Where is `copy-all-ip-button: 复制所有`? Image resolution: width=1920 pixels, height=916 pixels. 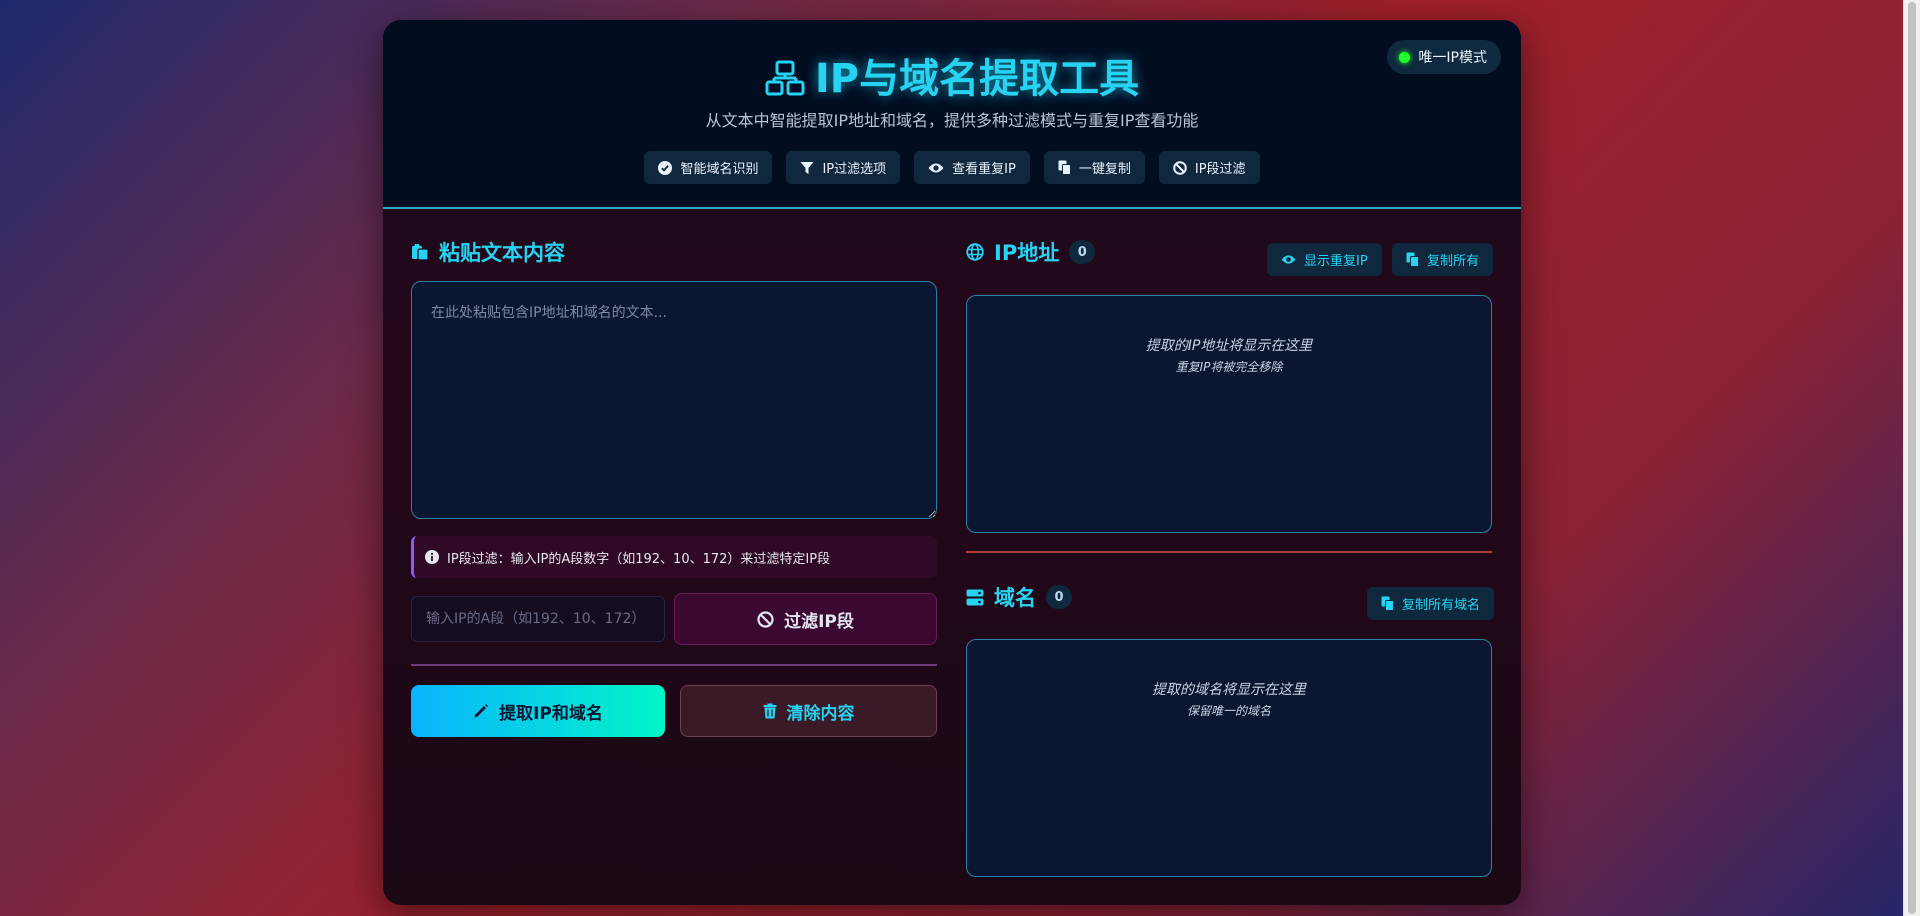
copy-all-ip-button: 复制所有 is located at coordinates (1443, 259).